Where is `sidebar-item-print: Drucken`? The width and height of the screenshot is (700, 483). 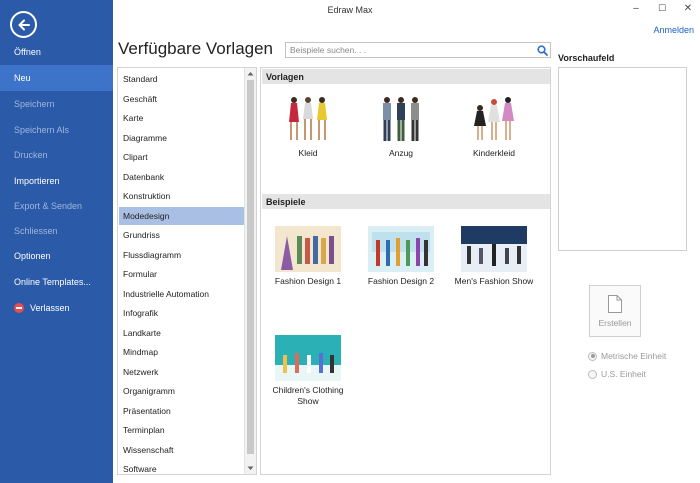 sidebar-item-print: Drucken is located at coordinates (56, 155).